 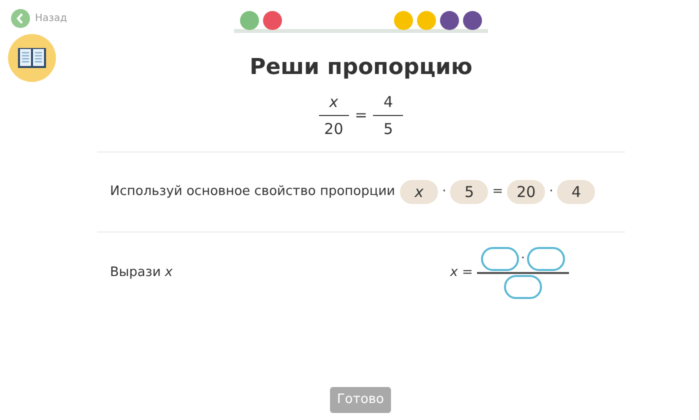 What do you see at coordinates (39, 18) in the screenshot?
I see `back-link: Назад` at bounding box center [39, 18].